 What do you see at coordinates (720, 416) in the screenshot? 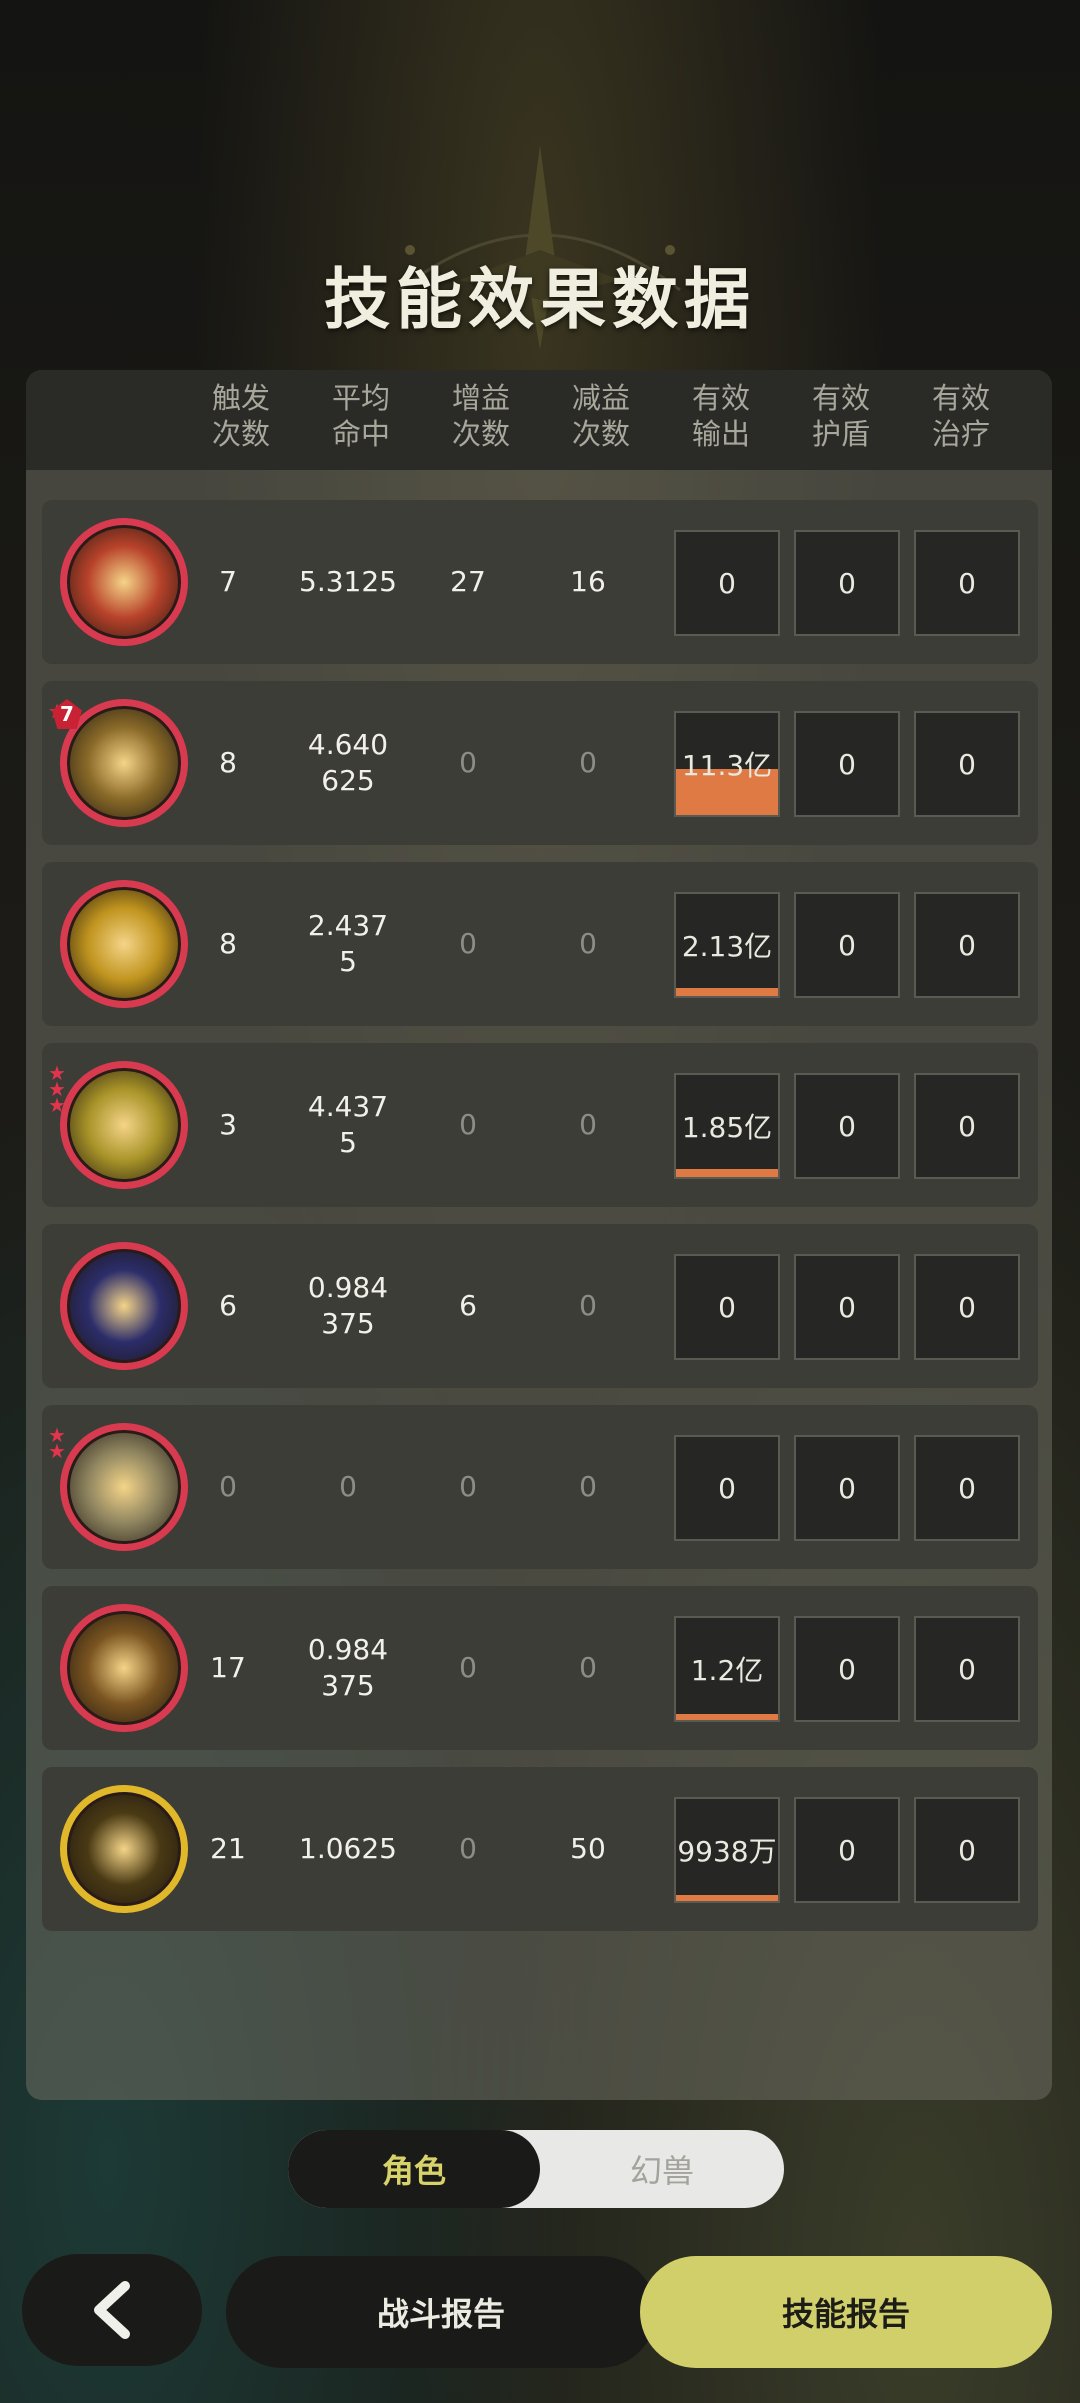
I see `header-effective-output: 有效 输出` at bounding box center [720, 416].